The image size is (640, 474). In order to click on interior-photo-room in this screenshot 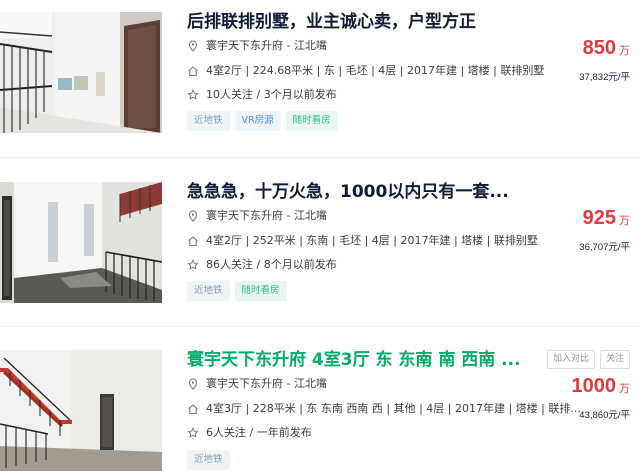, I will do `click(81, 242)`.